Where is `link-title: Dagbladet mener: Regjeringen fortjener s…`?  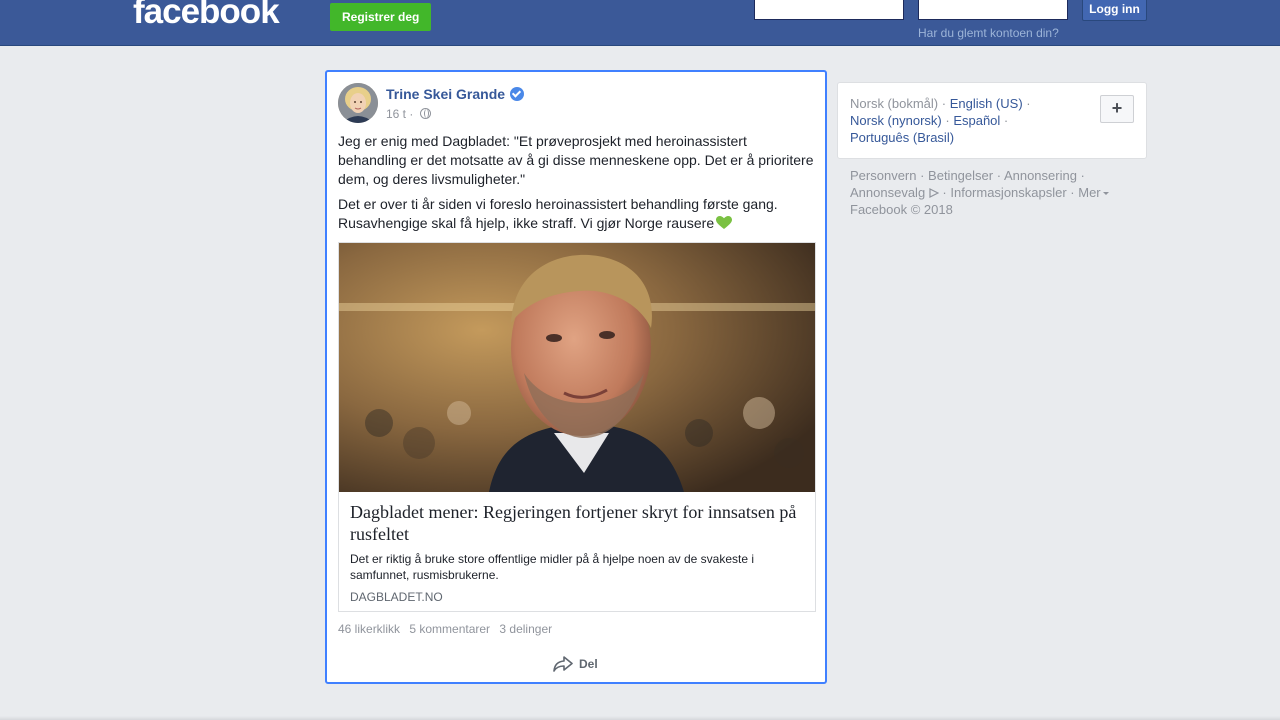 link-title: Dagbladet mener: Regjeringen fortjener s… is located at coordinates (578, 523).